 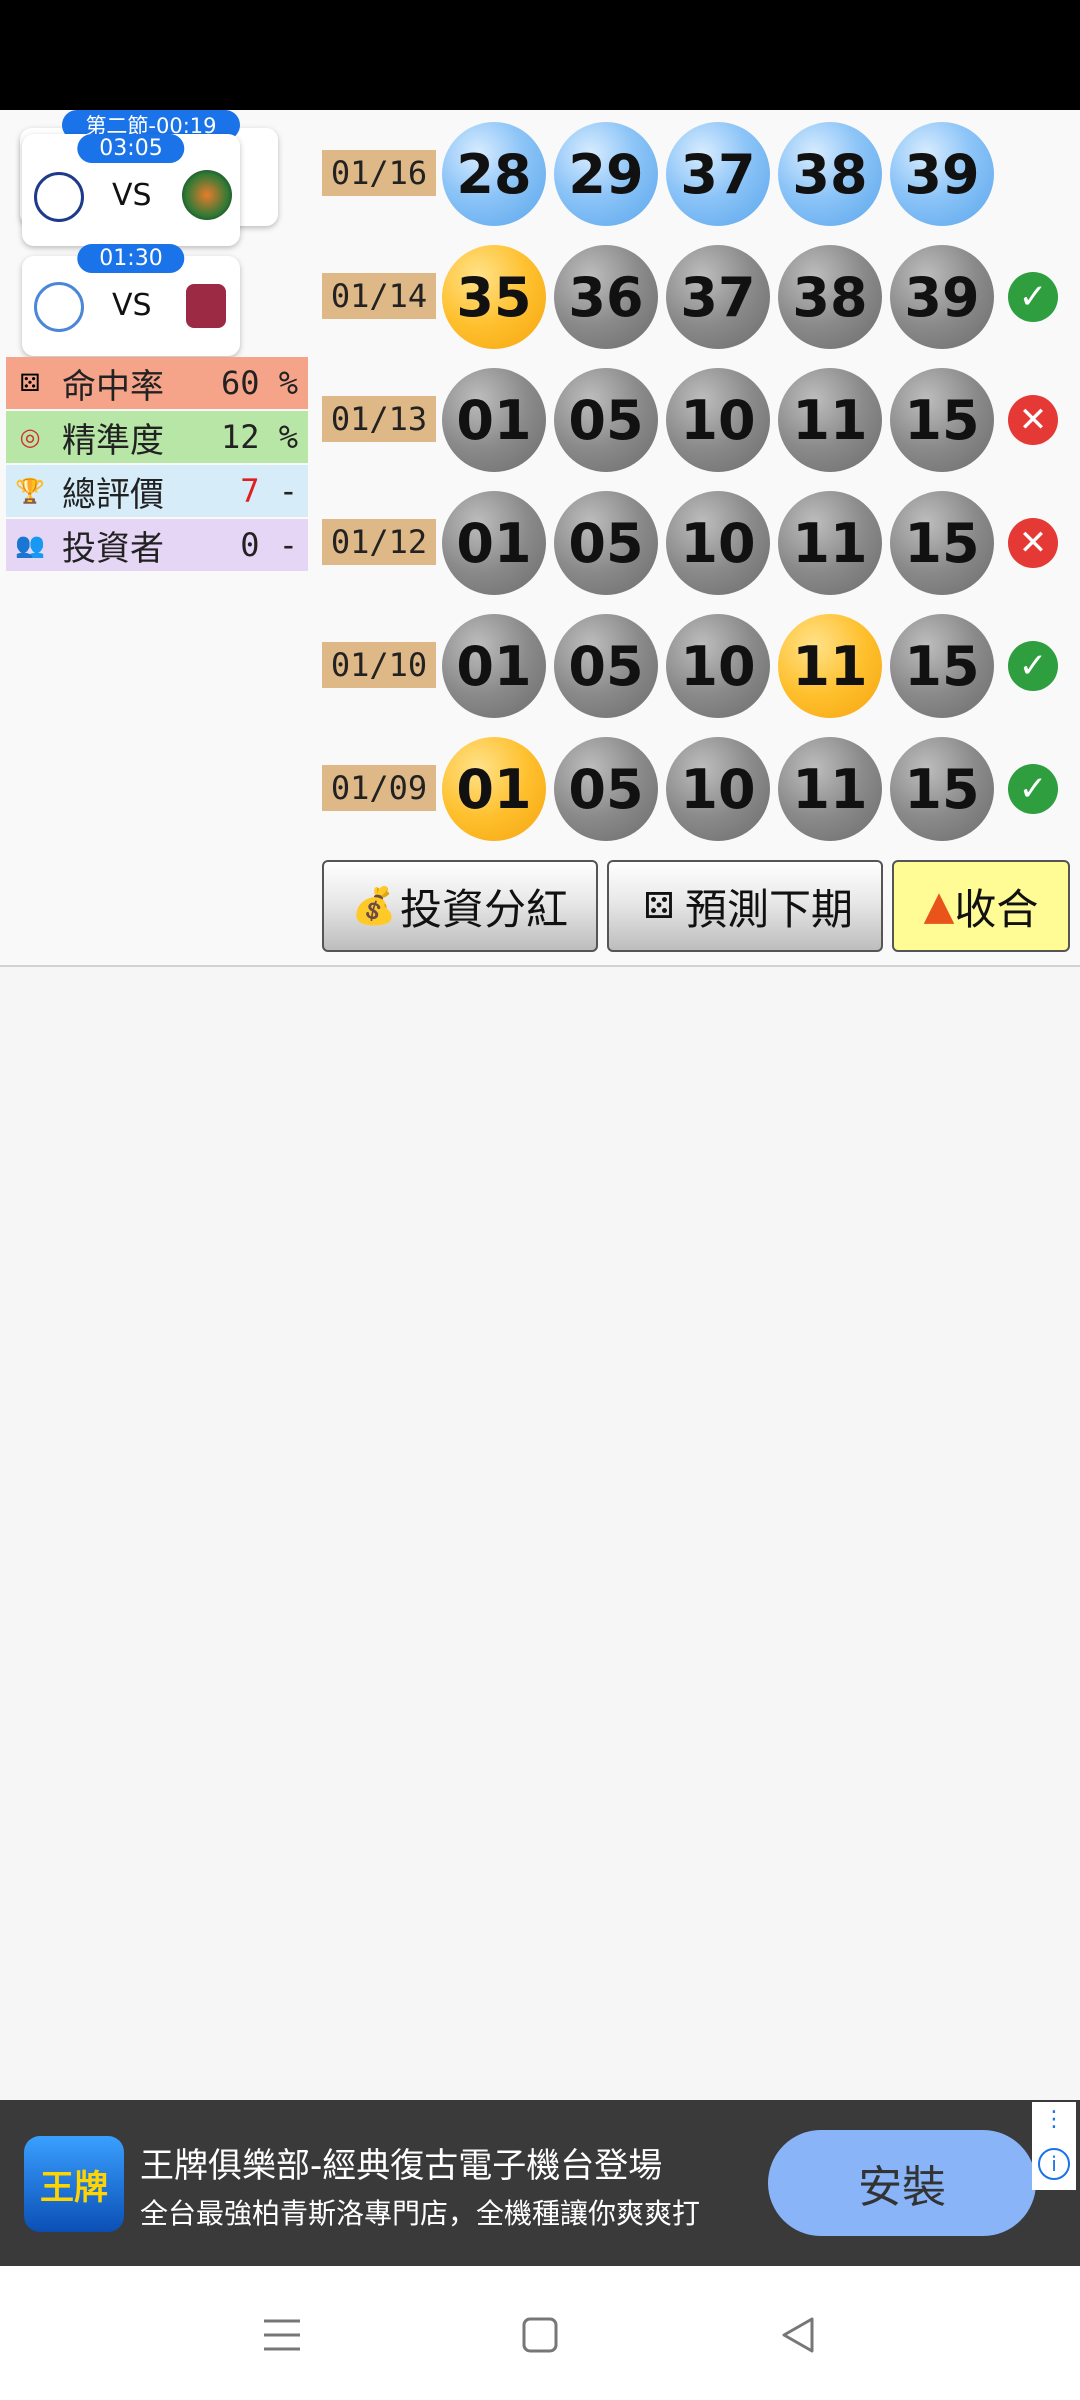 I want to click on stat-investors: 👥 投資者 0 -, so click(x=157, y=545).